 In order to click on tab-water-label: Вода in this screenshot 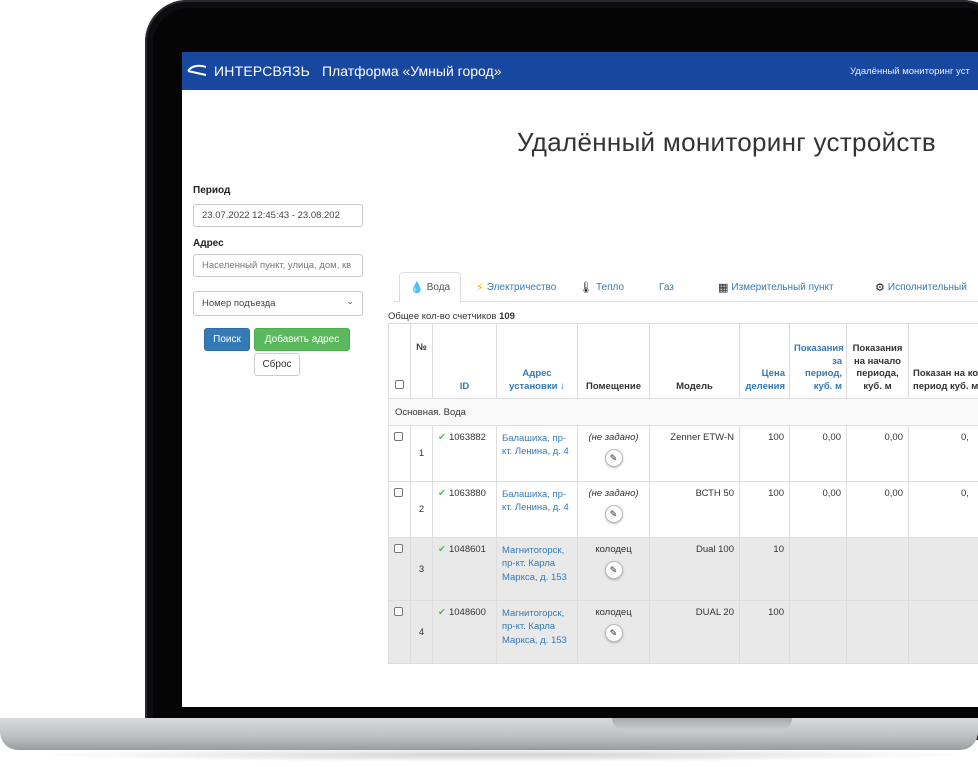, I will do `click(438, 287)`.